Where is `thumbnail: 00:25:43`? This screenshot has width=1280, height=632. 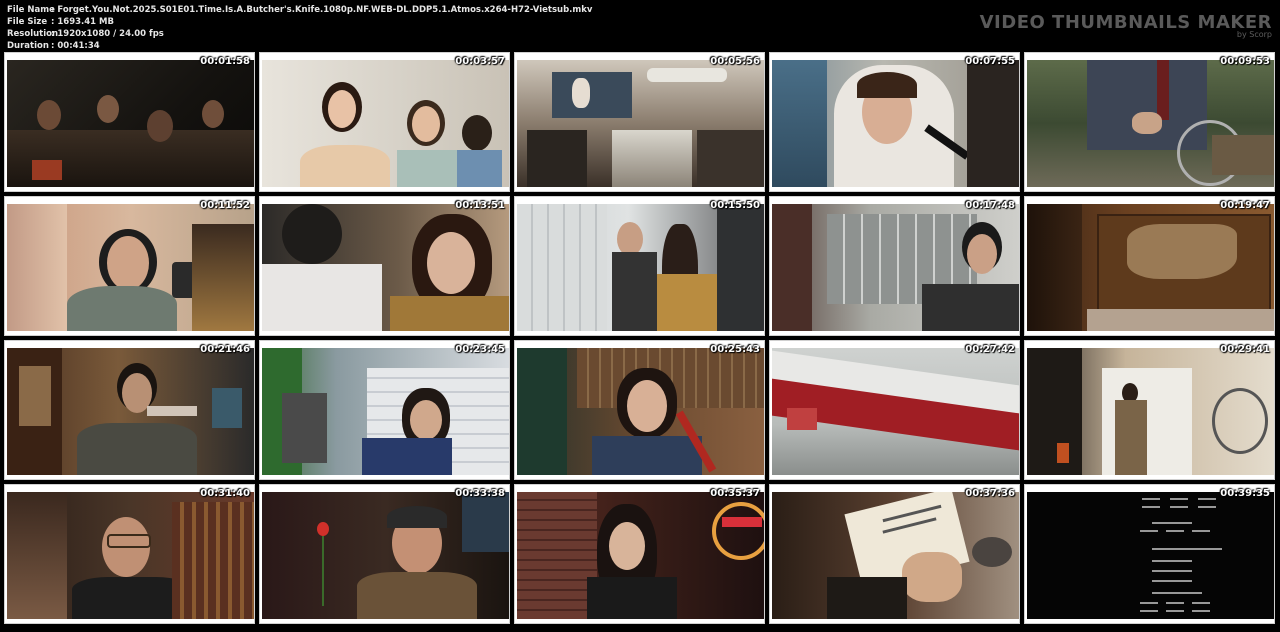 thumbnail: 00:25:43 is located at coordinates (639, 410).